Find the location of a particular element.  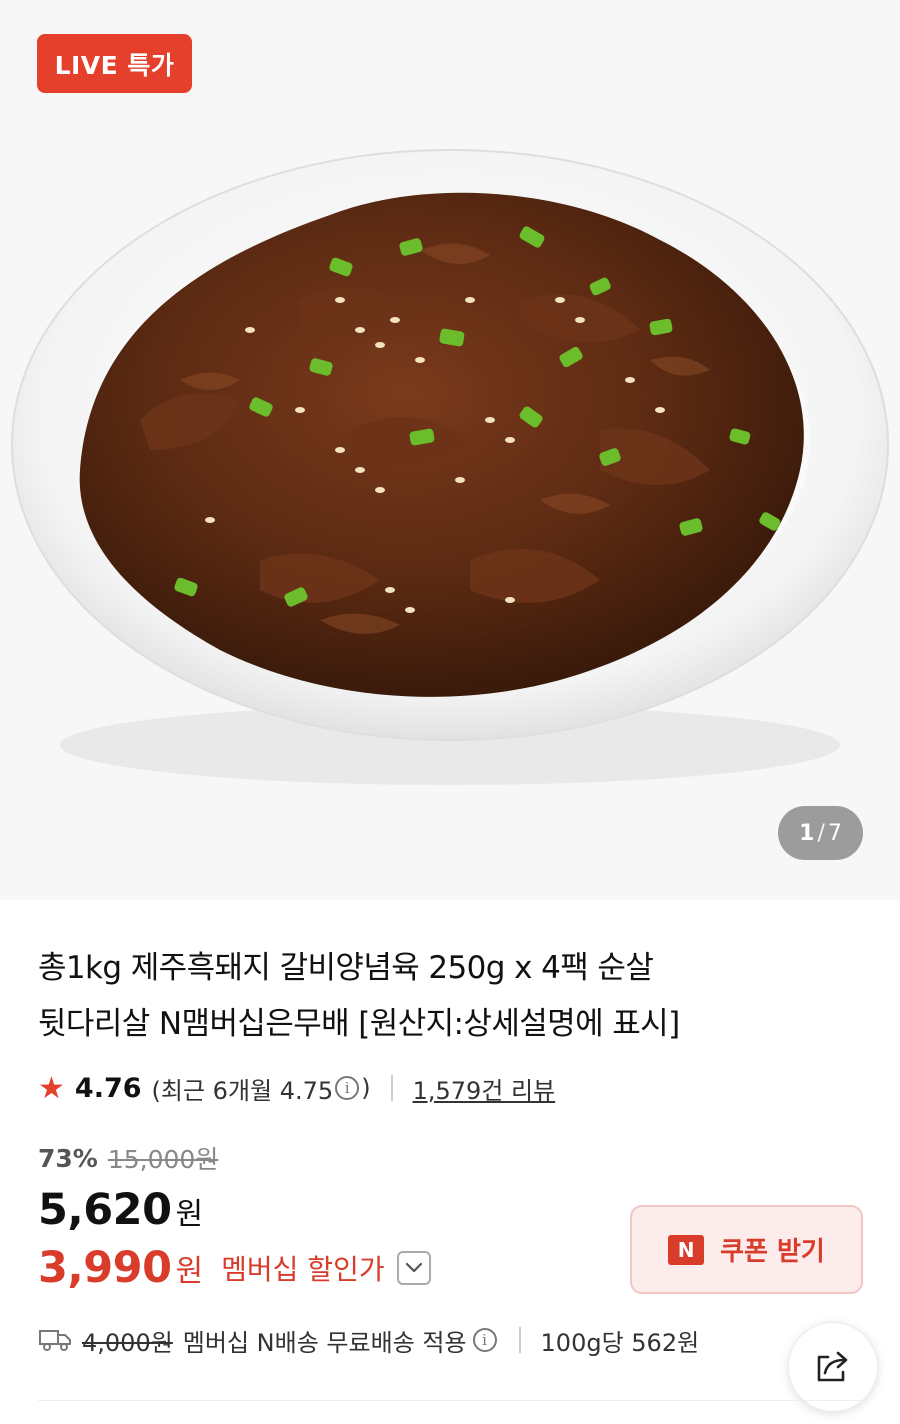

membership-price-row: 3,990 원 멤버십 할인가 is located at coordinates (234, 1268).